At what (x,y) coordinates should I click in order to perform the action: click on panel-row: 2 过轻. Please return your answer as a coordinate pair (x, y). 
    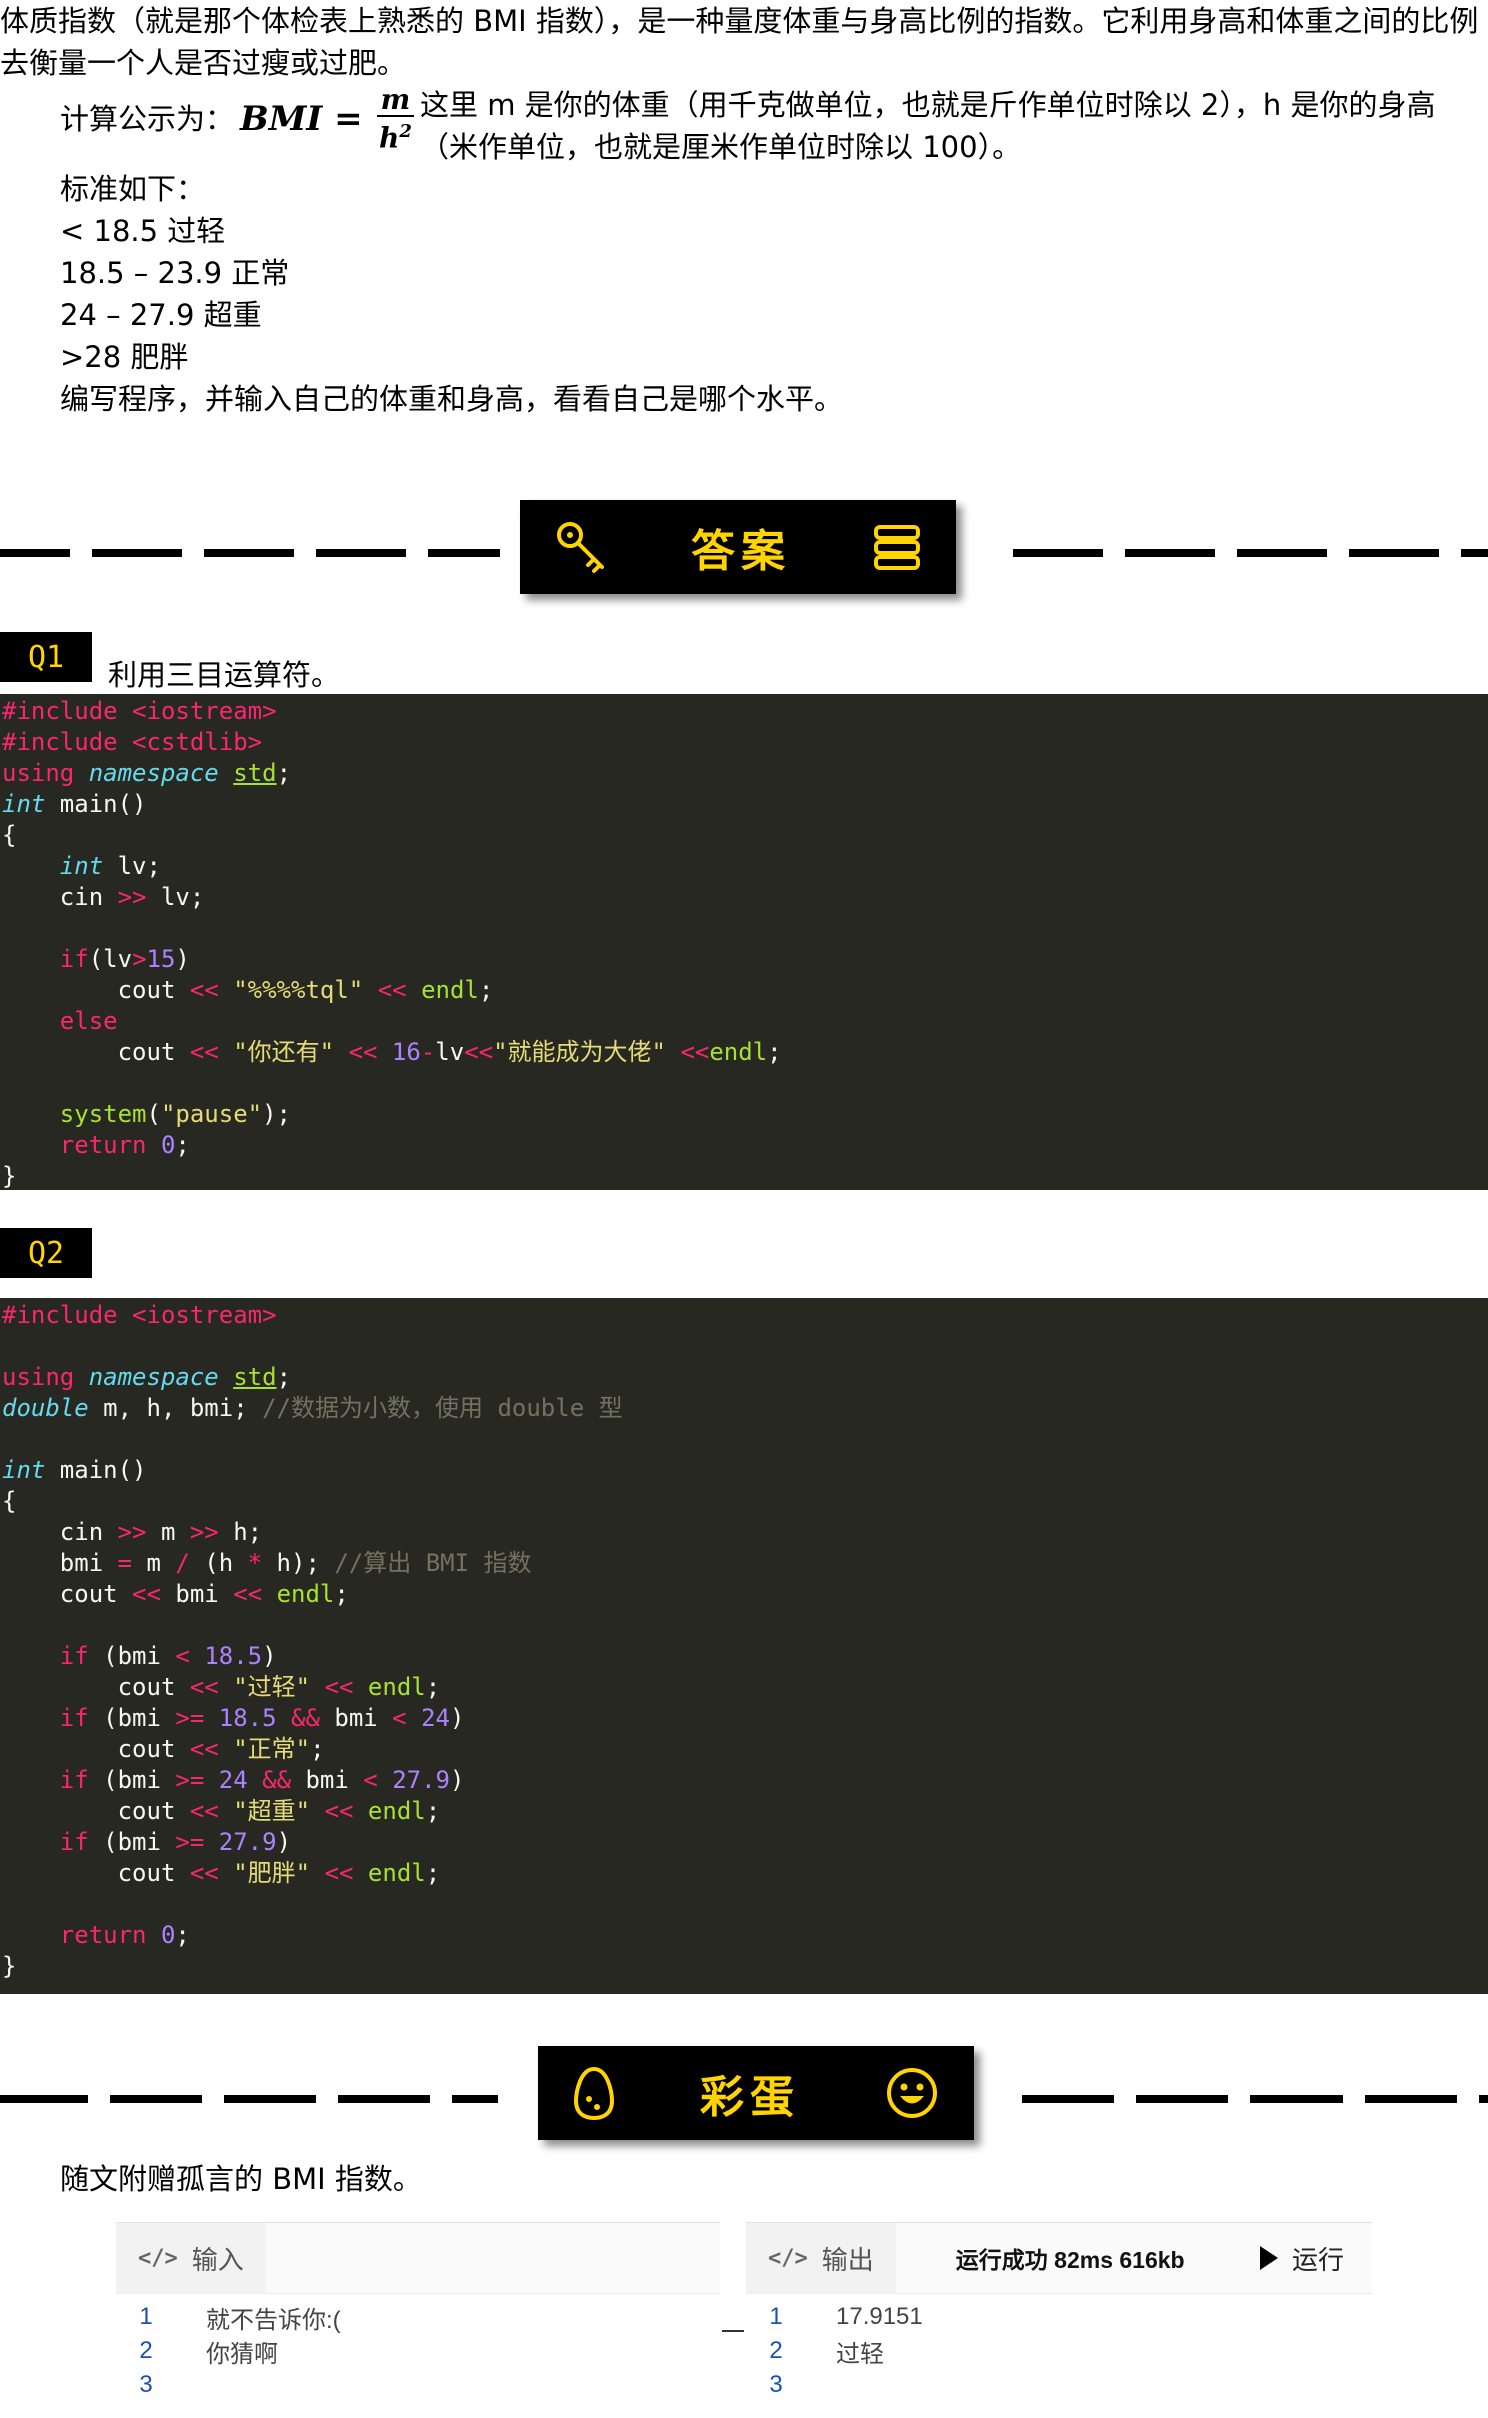
    Looking at the image, I should click on (826, 2352).